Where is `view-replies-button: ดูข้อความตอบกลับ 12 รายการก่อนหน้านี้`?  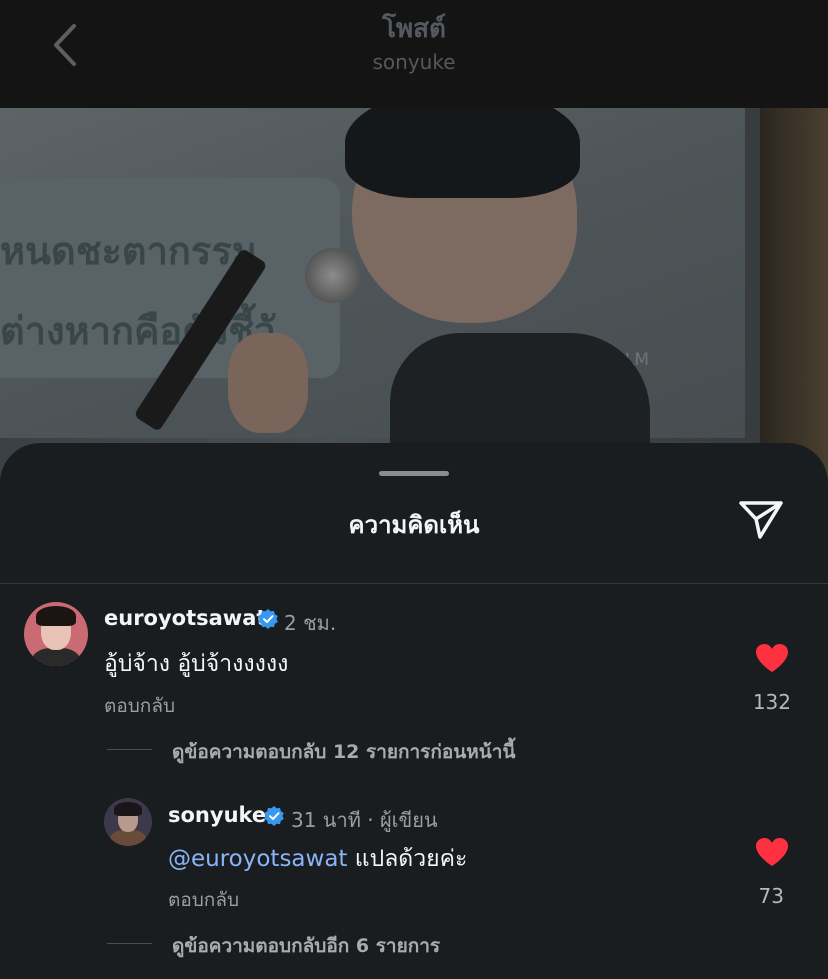 view-replies-button: ดูข้อความตอบกลับ 12 รายการก่อนหน้านี้ is located at coordinates (343, 752).